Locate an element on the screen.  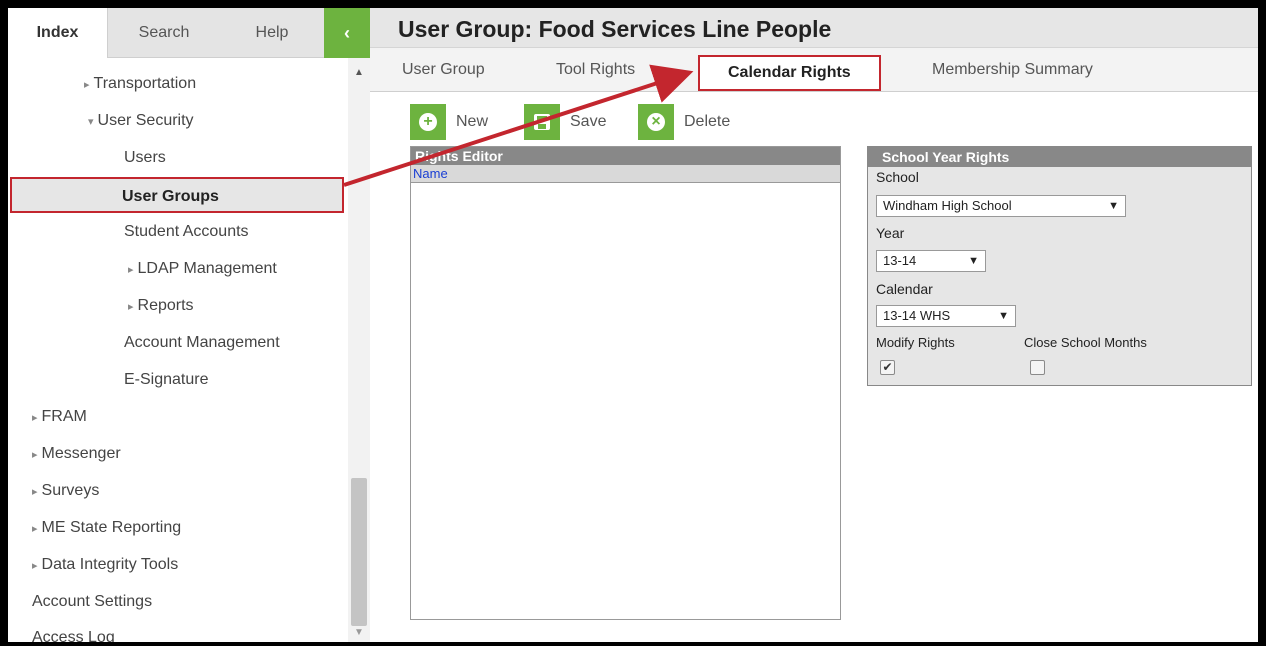
tree-item-label: LDAP Management is located at coordinates (207, 268).